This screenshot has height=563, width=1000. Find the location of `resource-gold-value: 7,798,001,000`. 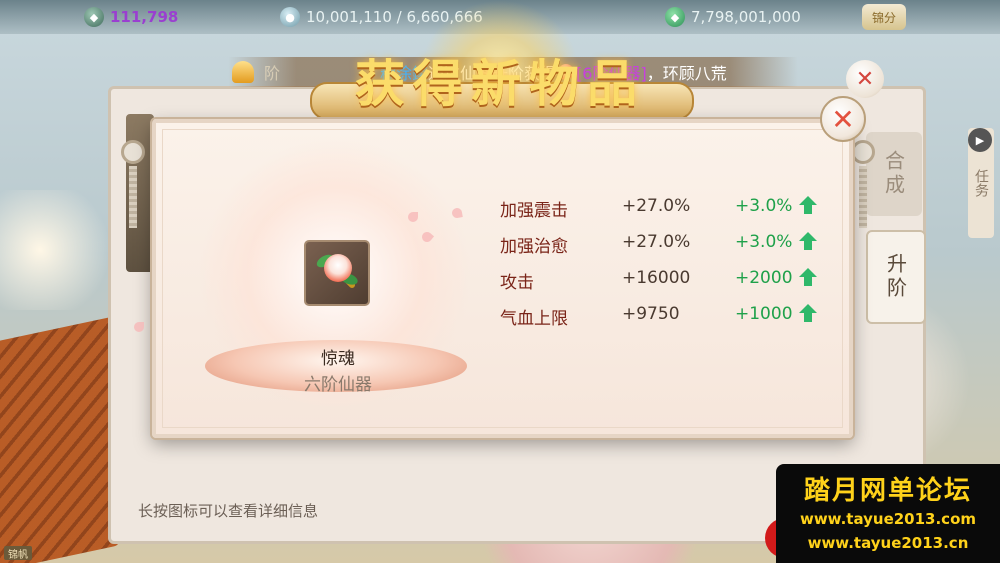

resource-gold-value: 7,798,001,000 is located at coordinates (746, 17).